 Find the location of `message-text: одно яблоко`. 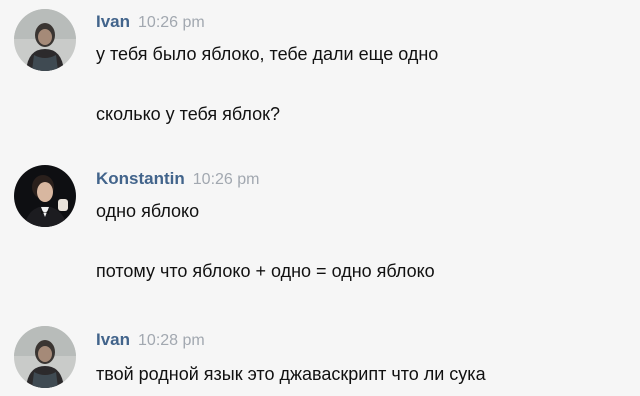

message-text: одно яблоко is located at coordinates (148, 211).